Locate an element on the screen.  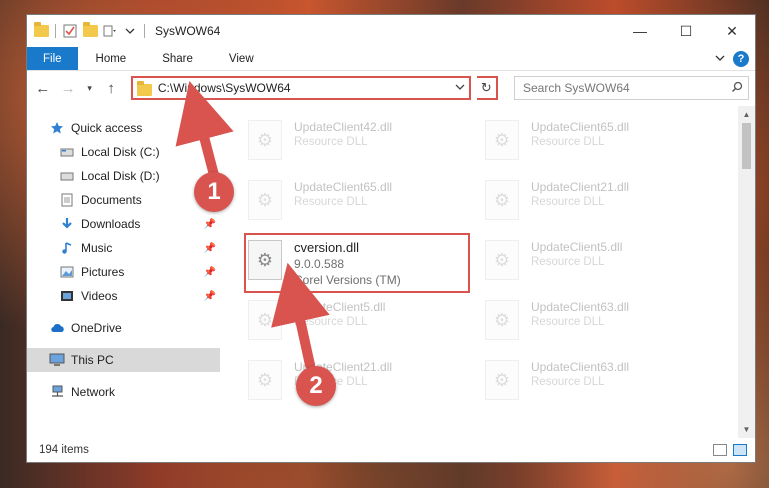
address-bar: C:\Windows\SysWOW64 is located at coordinates (300, 88).